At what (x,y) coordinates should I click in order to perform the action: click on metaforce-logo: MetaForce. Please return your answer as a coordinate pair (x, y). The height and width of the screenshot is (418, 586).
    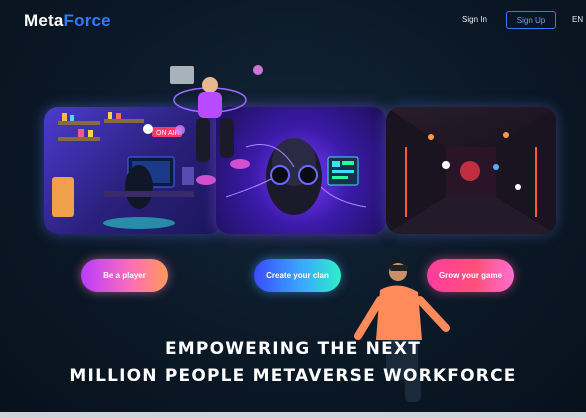
    Looking at the image, I should click on (67, 21).